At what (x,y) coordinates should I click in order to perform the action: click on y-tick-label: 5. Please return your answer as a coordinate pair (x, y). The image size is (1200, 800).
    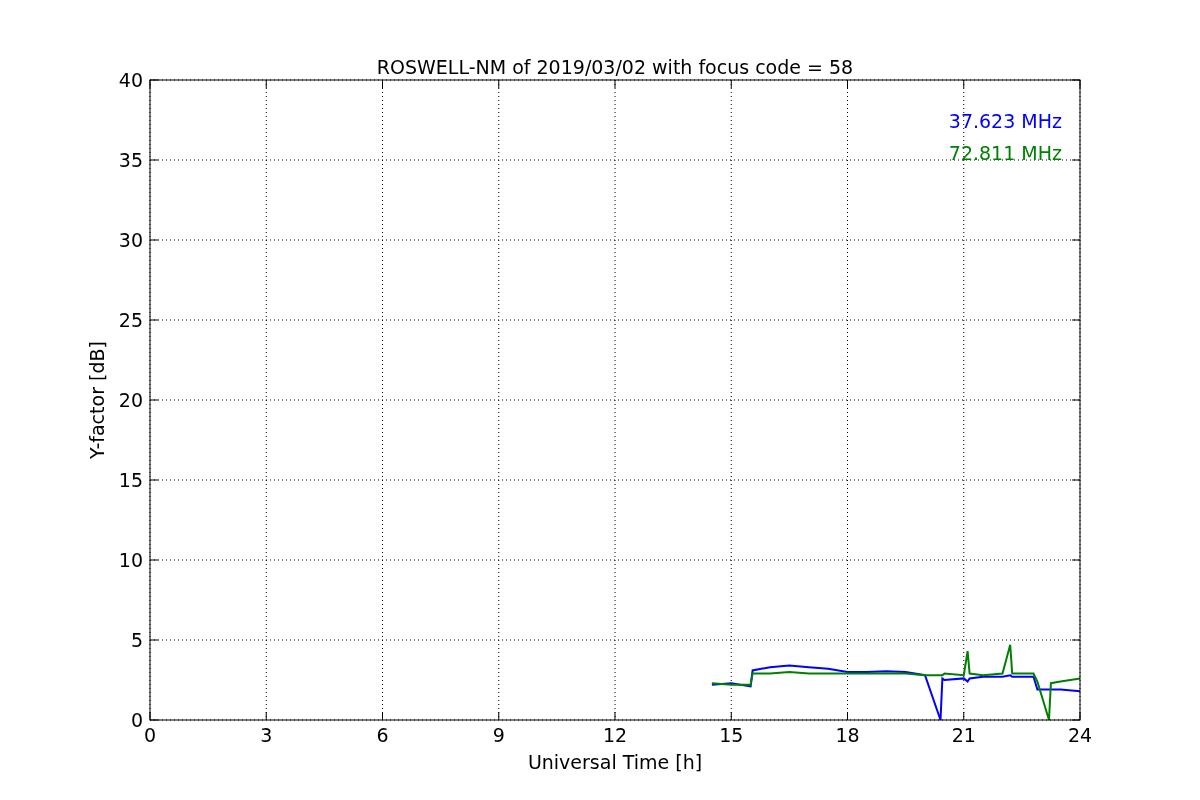
    Looking at the image, I should click on (136, 640).